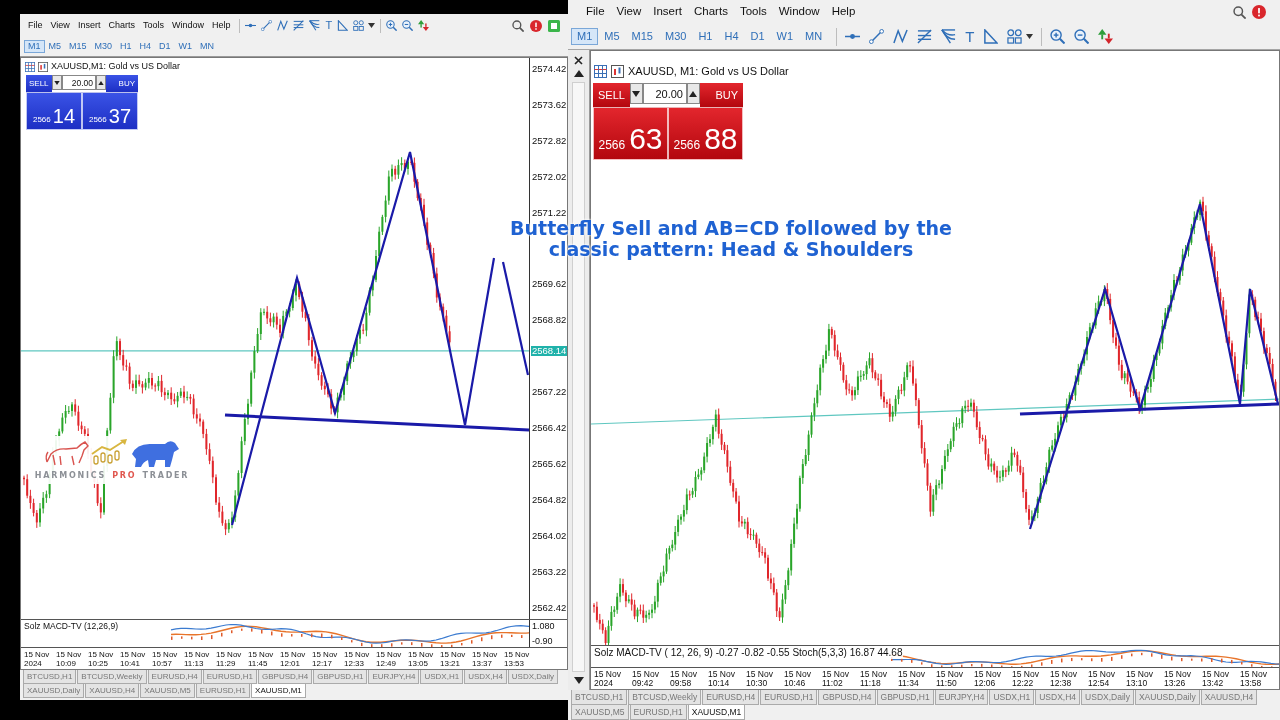 This screenshot has height=720, width=1280. I want to click on scroll-down-icon, so click(578, 680).